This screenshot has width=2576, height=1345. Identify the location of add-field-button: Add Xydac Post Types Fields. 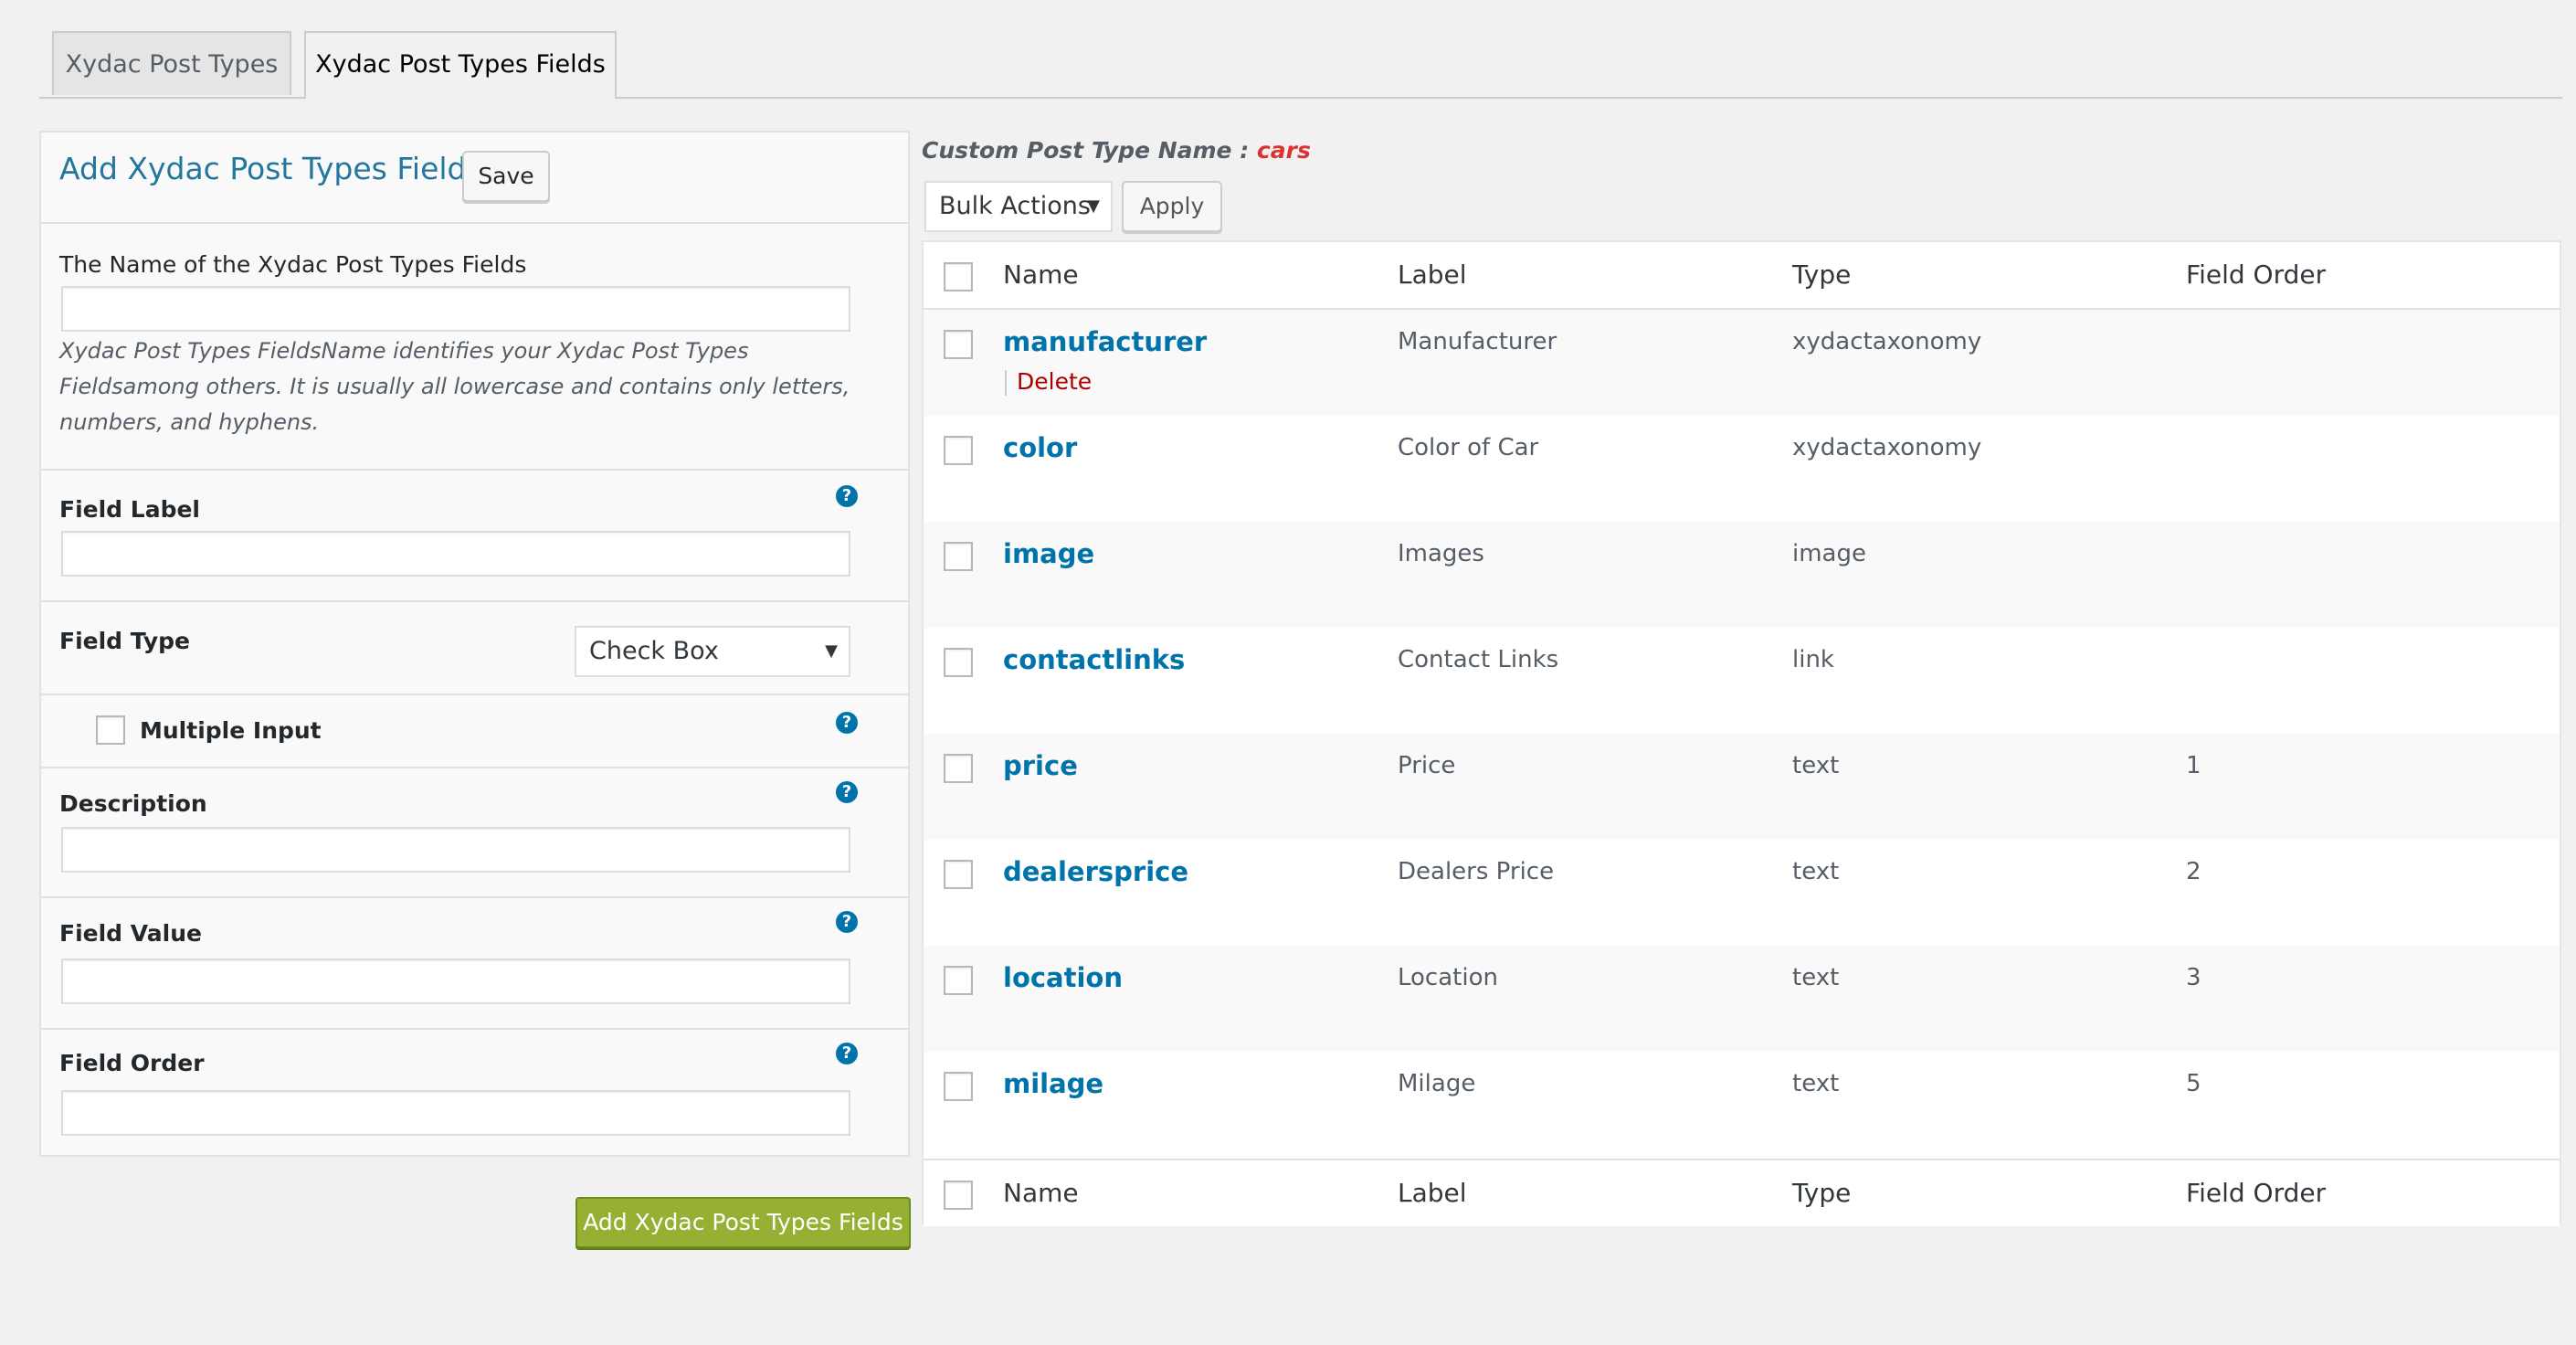
(743, 1223).